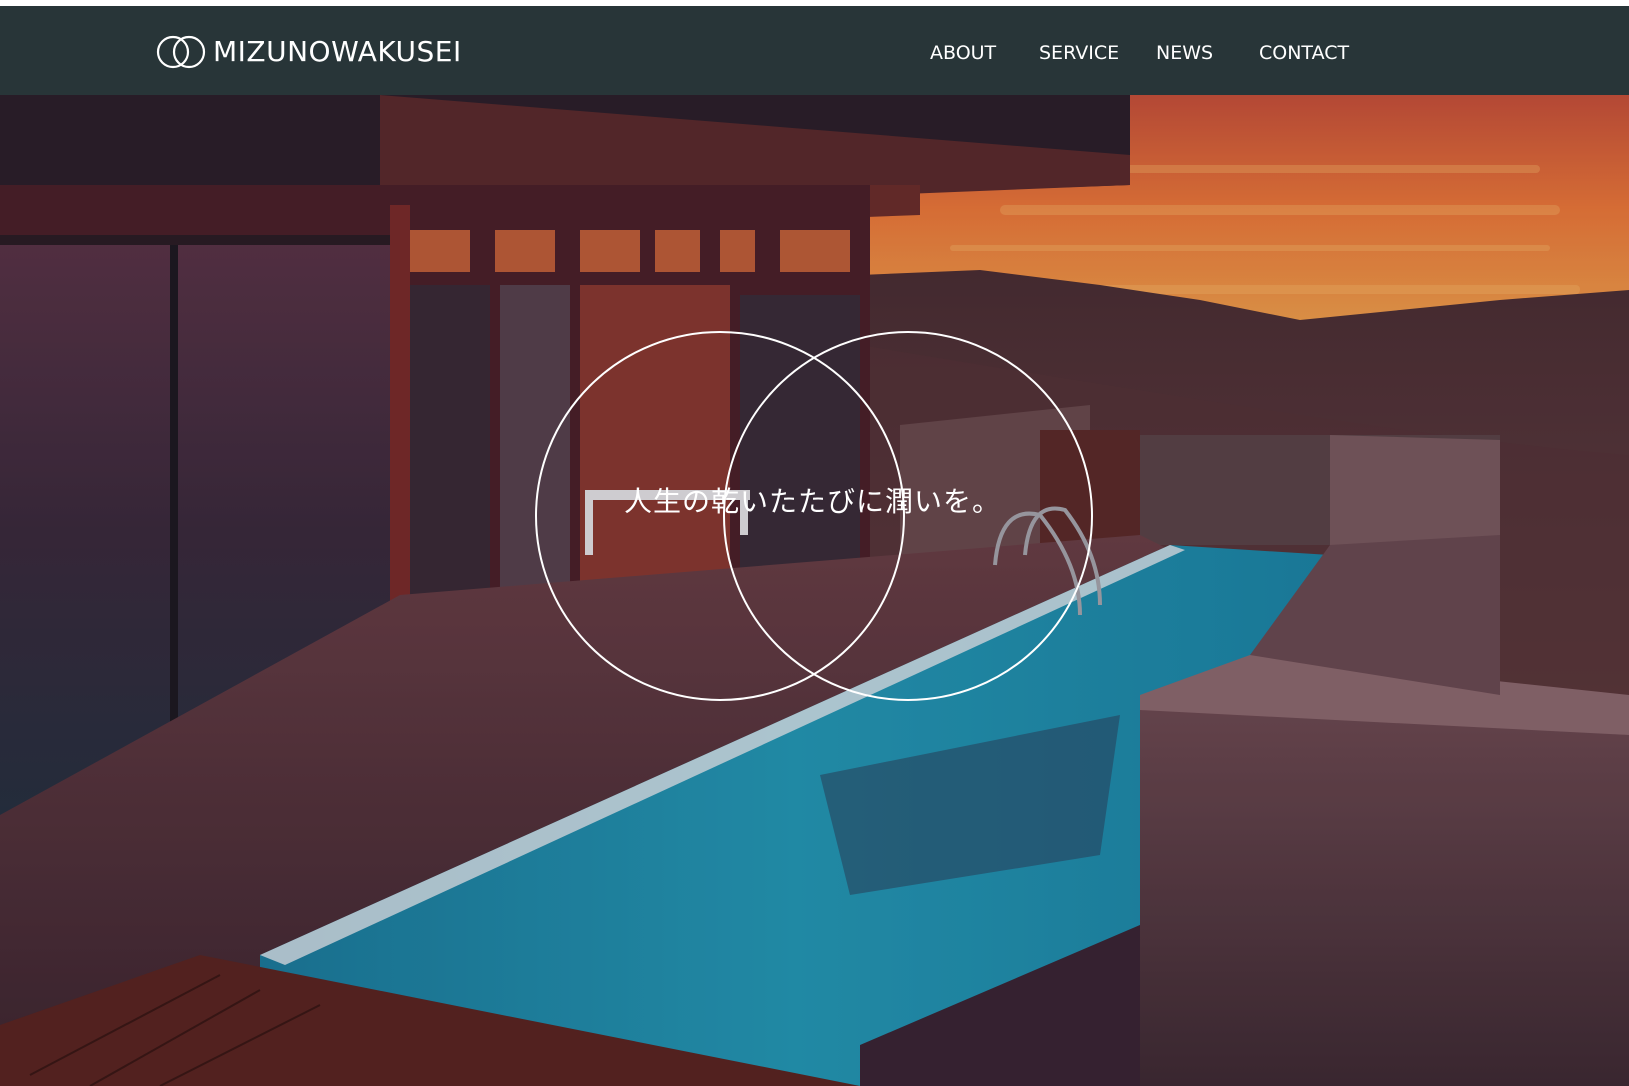  Describe the element at coordinates (963, 53) in the screenshot. I see `nav-about-link: ABOUT` at that location.